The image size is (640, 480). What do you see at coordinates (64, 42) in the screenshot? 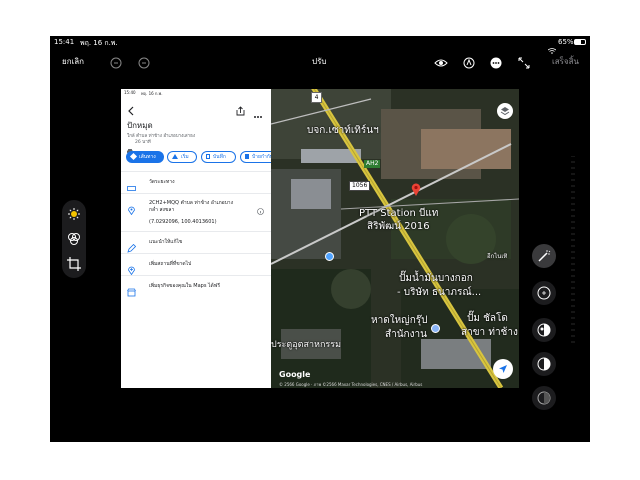
I see `status-time: 15:41` at bounding box center [64, 42].